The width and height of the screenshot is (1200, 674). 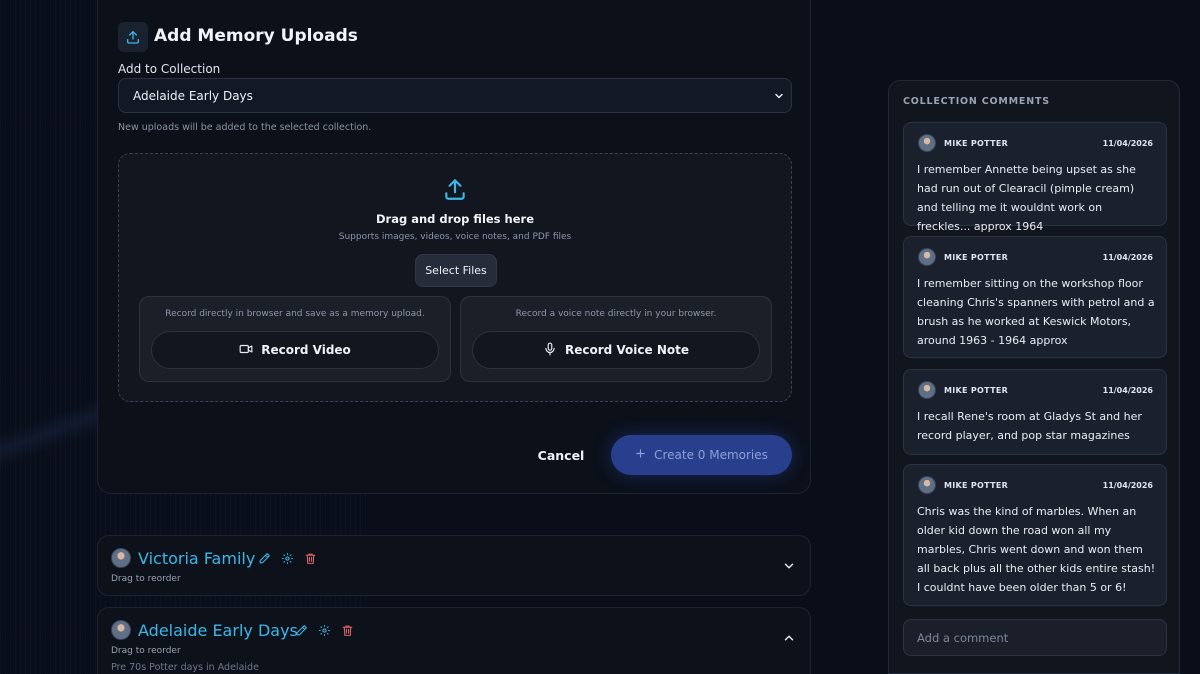 I want to click on panel-title: Add Memory Uploads, so click(x=256, y=36).